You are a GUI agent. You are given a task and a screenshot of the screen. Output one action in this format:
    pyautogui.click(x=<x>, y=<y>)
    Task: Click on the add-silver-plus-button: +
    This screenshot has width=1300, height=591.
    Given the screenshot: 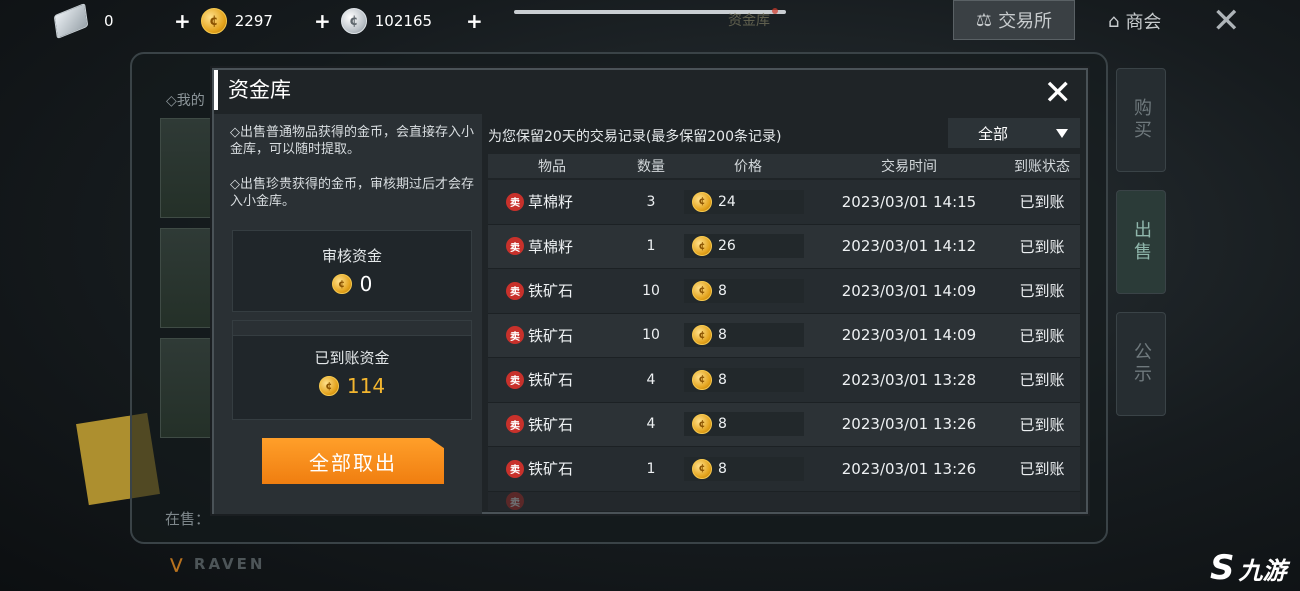 What is the action you would take?
    pyautogui.click(x=474, y=21)
    